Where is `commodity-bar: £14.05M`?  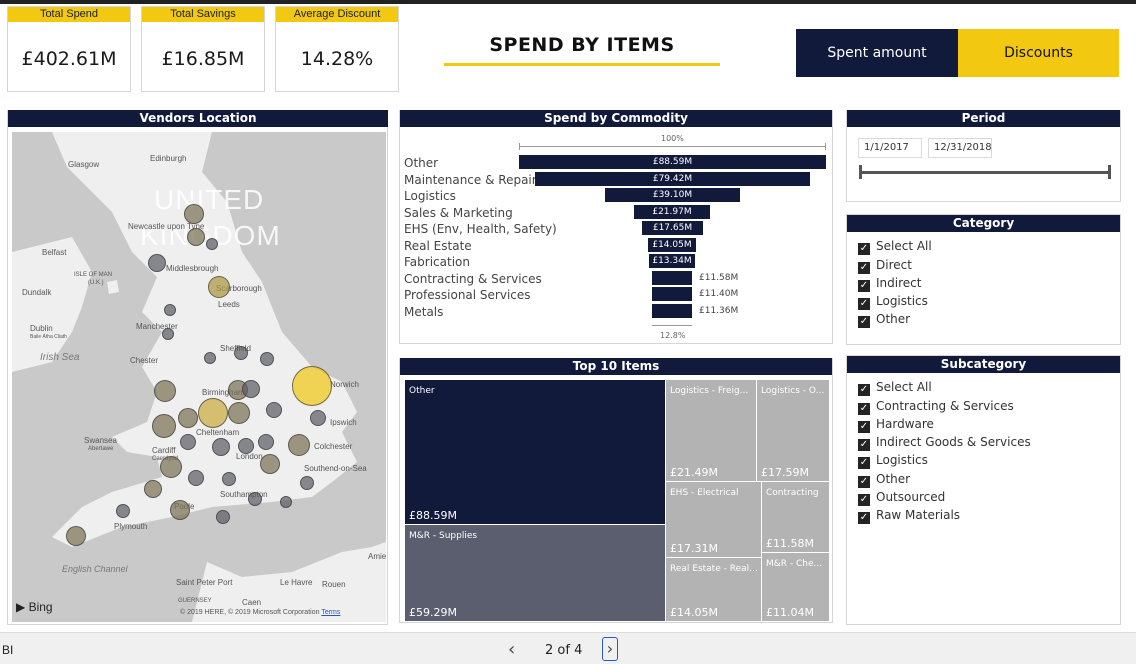 commodity-bar: £14.05M is located at coordinates (672, 245).